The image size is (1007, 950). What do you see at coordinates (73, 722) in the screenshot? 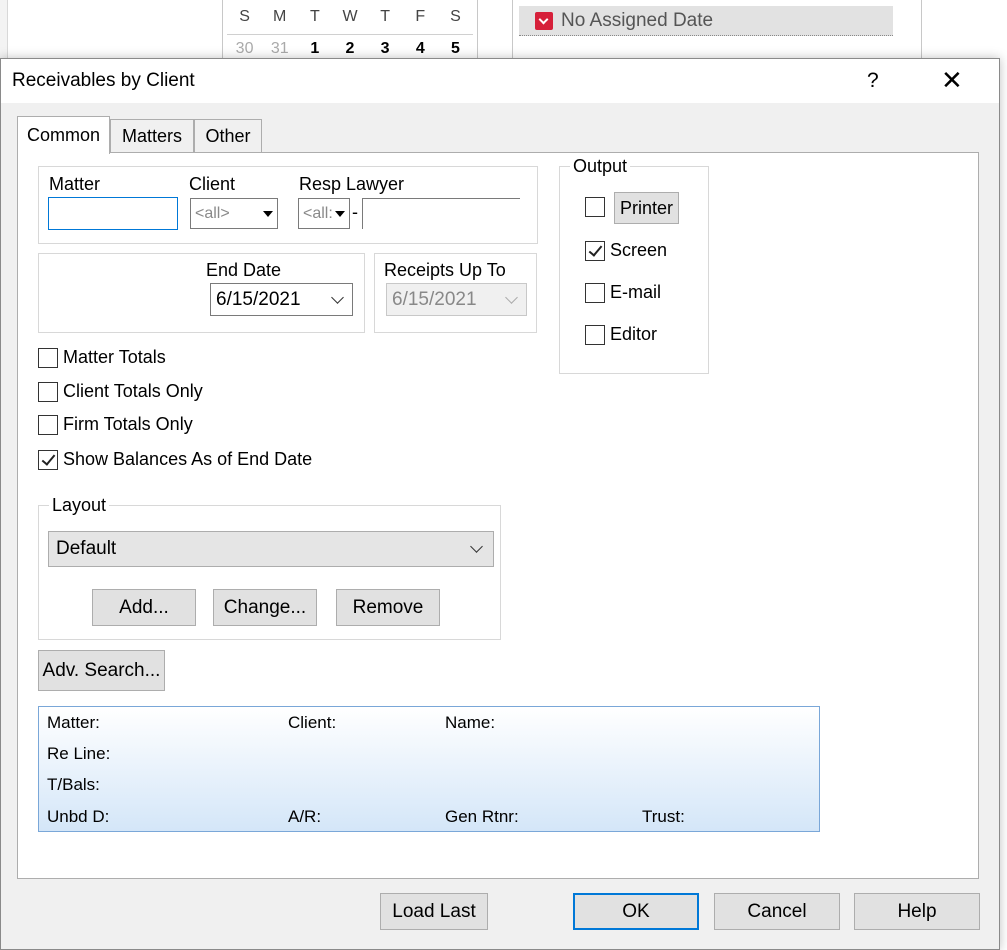
I see `info-matter-label: Matter:` at bounding box center [73, 722].